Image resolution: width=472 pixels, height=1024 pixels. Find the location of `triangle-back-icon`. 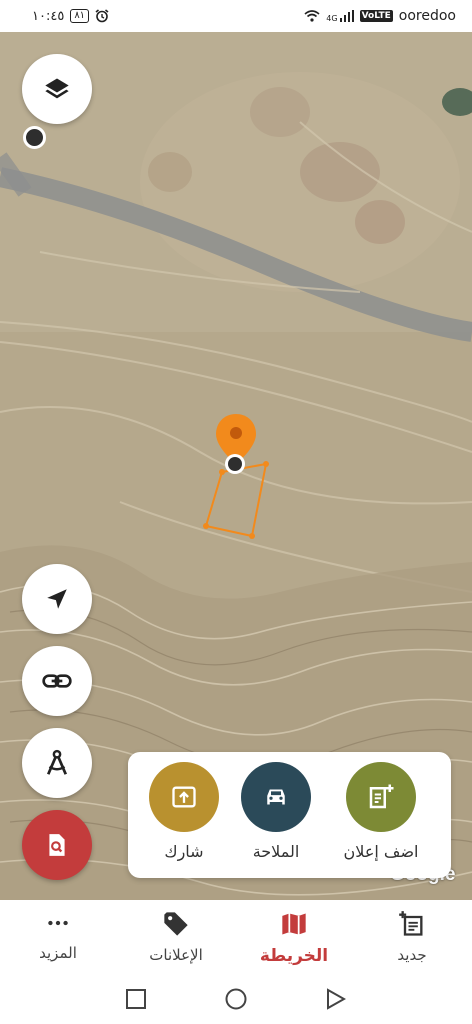

triangle-back-icon is located at coordinates (336, 999).